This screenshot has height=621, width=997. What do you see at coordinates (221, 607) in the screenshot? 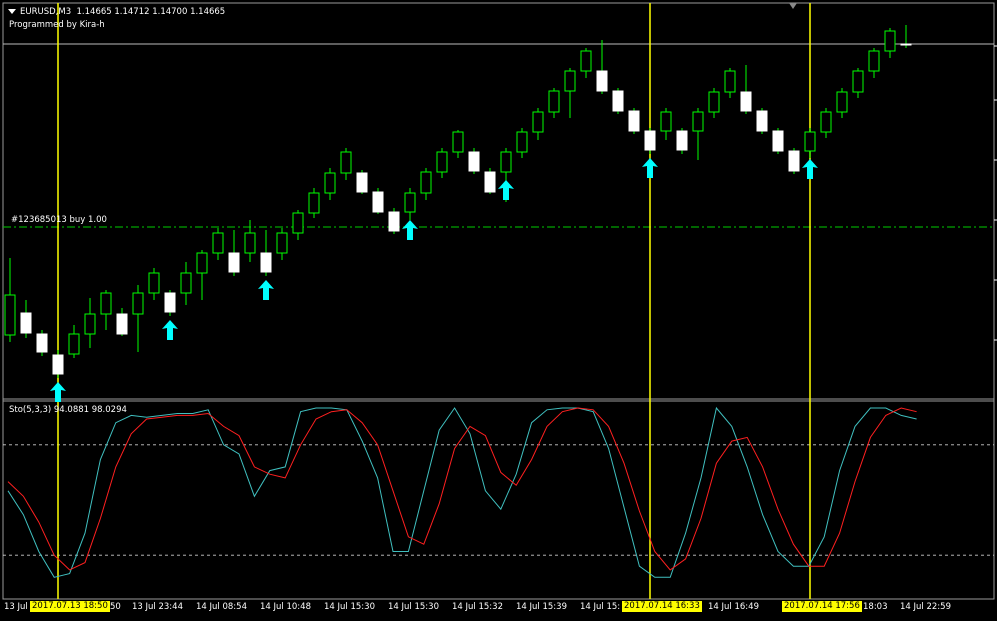
I see `time-tick: 14 Jul 08:54` at bounding box center [221, 607].